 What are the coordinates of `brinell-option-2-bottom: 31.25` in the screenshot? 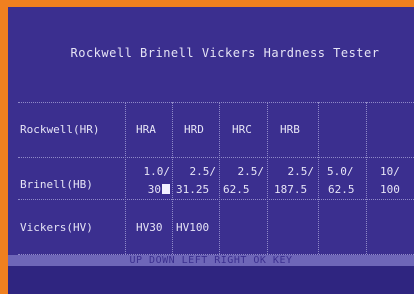 It's located at (192, 190).